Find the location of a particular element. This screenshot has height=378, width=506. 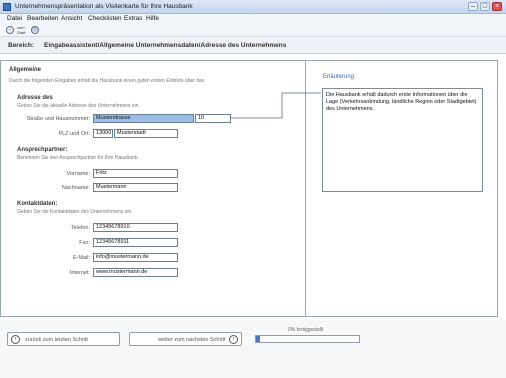

back-arrow-icon: ‹ is located at coordinates (10, 30).